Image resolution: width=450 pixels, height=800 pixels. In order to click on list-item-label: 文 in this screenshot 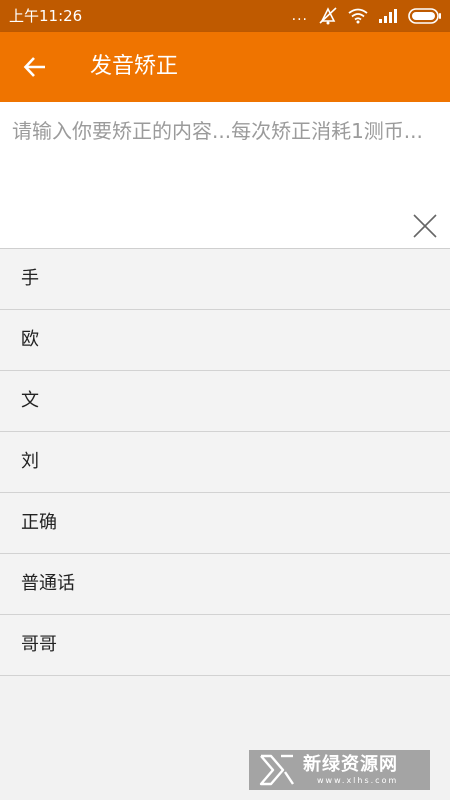, I will do `click(30, 400)`.